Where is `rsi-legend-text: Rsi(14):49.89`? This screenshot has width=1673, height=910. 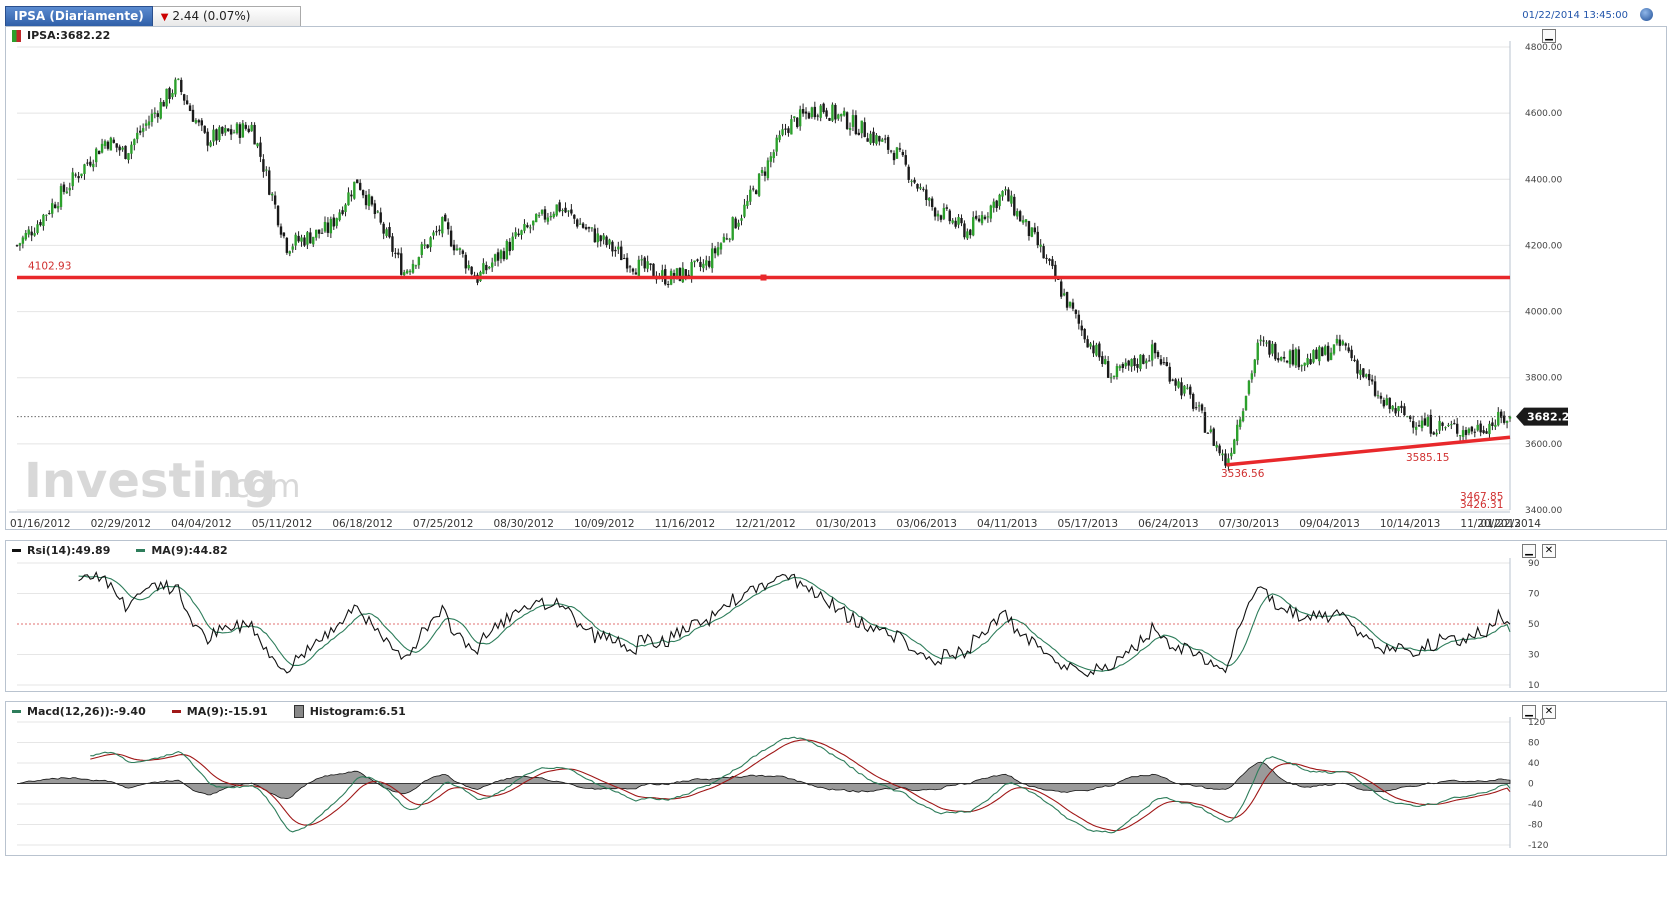
rsi-legend-text: Rsi(14):49.89 is located at coordinates (69, 550).